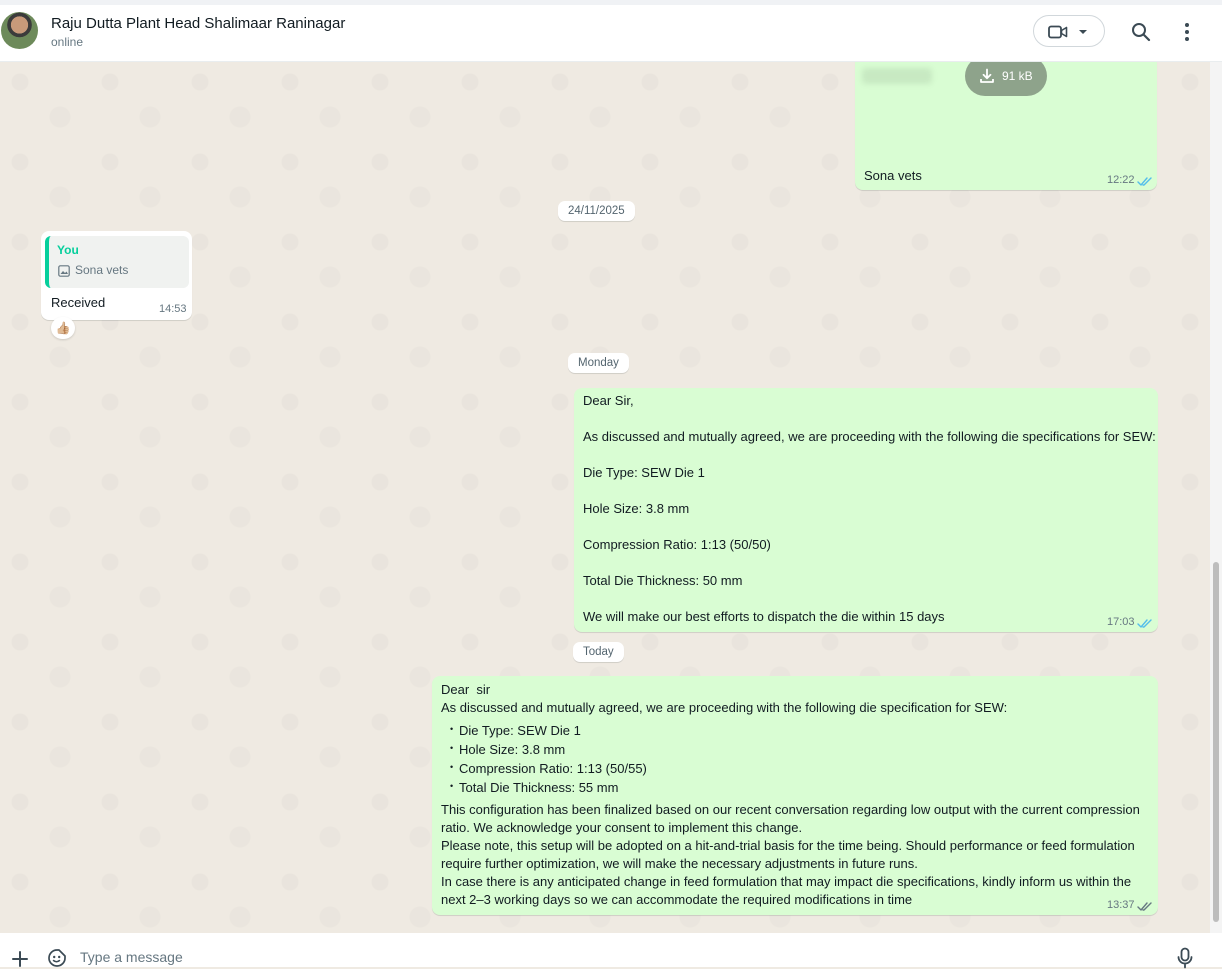 The height and width of the screenshot is (969, 1222). I want to click on bullet-item: Compression Ratio: 1:13 (50/55), so click(553, 768).